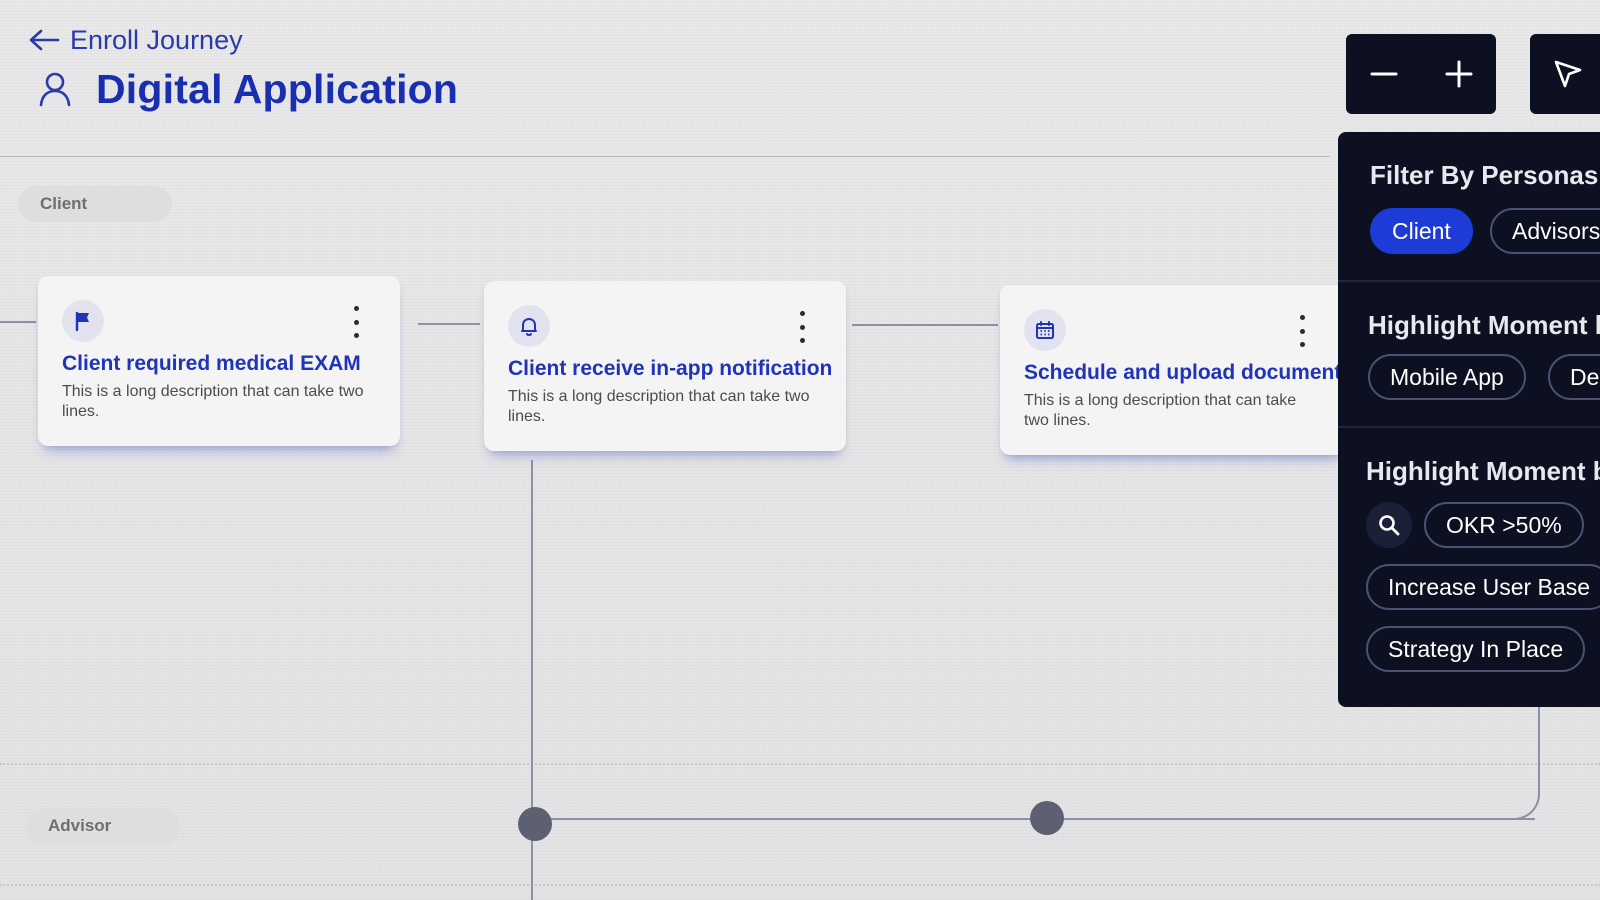 This screenshot has height=900, width=1600. What do you see at coordinates (665, 156) in the screenshot?
I see `header-divider` at bounding box center [665, 156].